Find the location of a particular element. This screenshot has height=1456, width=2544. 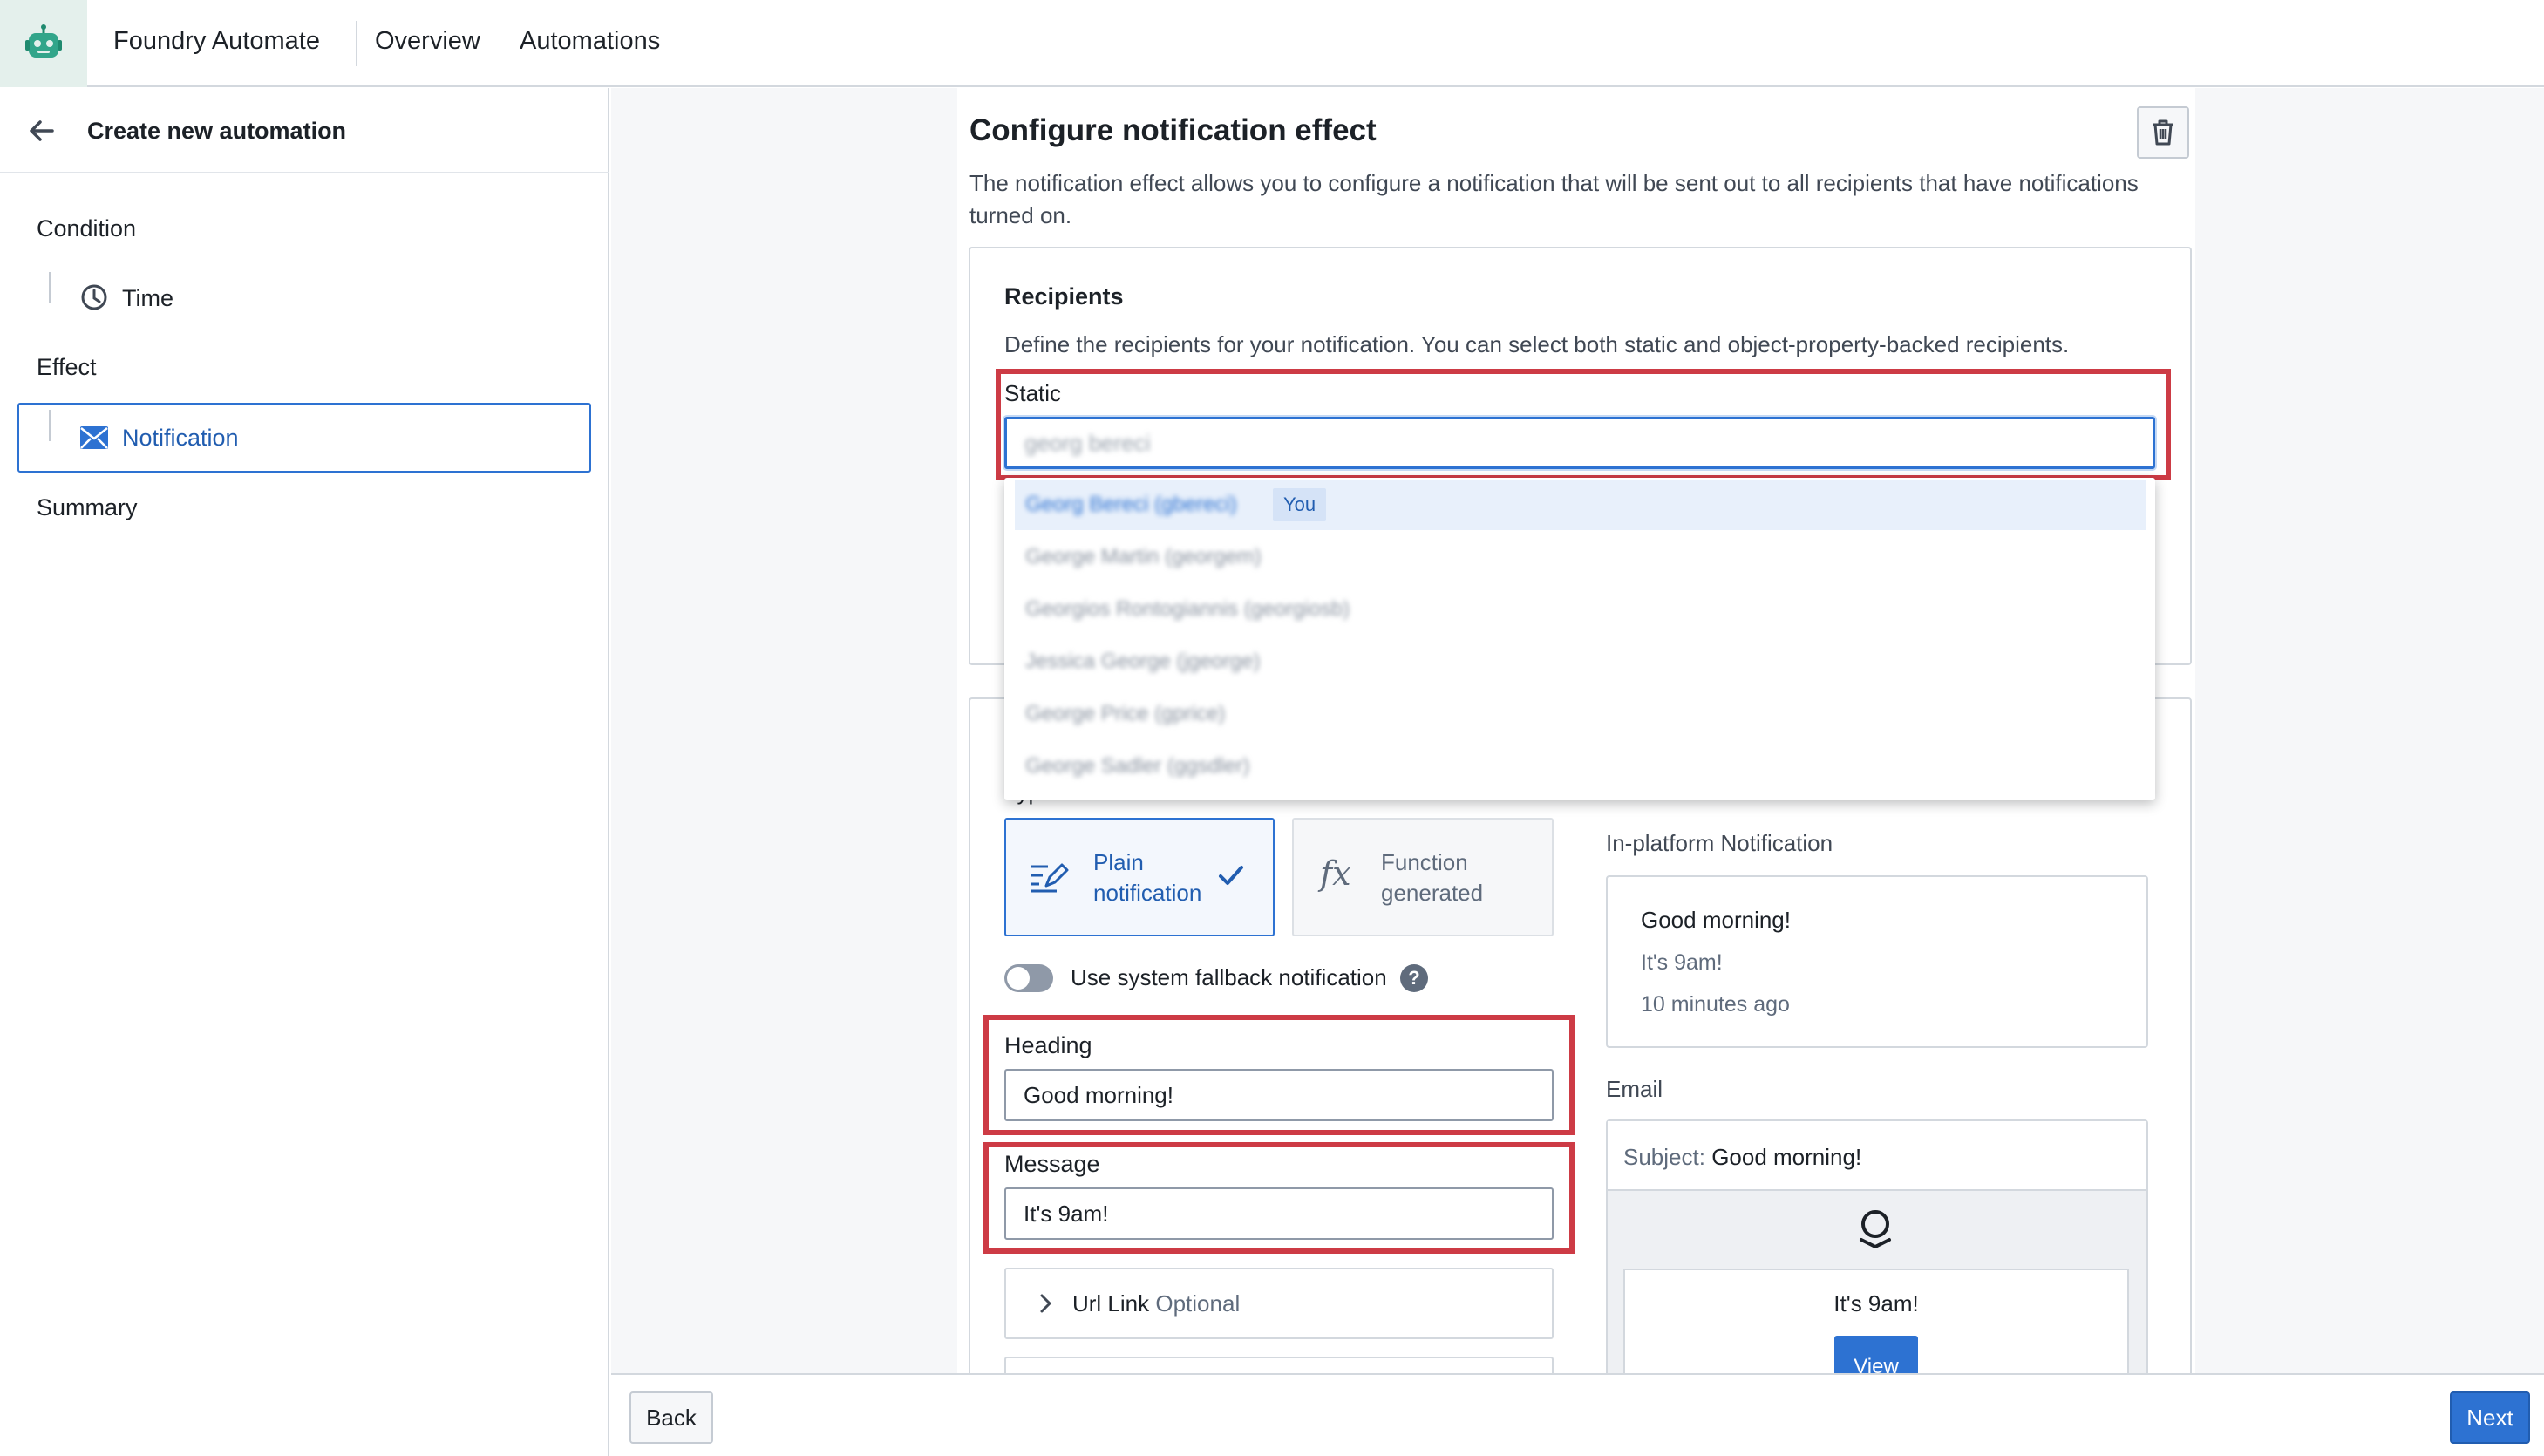

checkmark-icon is located at coordinates (1231, 875).